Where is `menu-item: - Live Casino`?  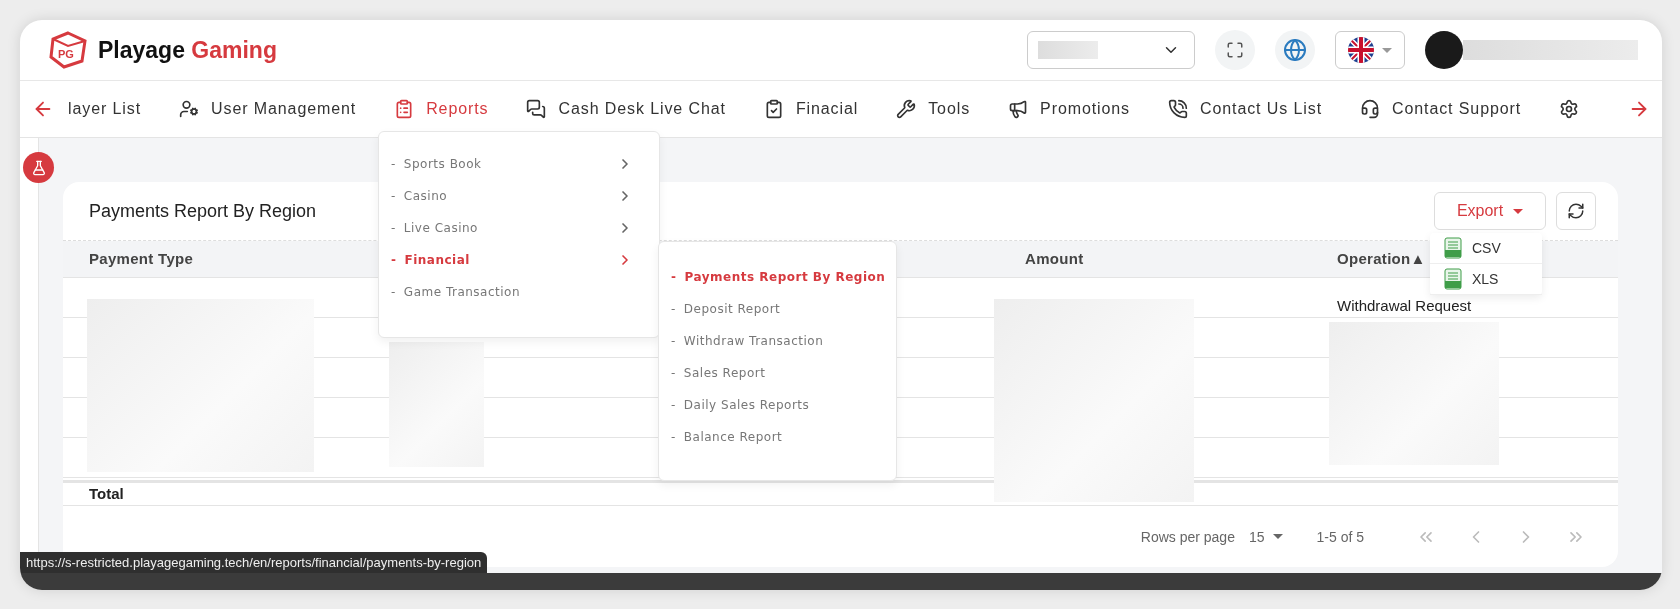 menu-item: - Live Casino is located at coordinates (519, 228).